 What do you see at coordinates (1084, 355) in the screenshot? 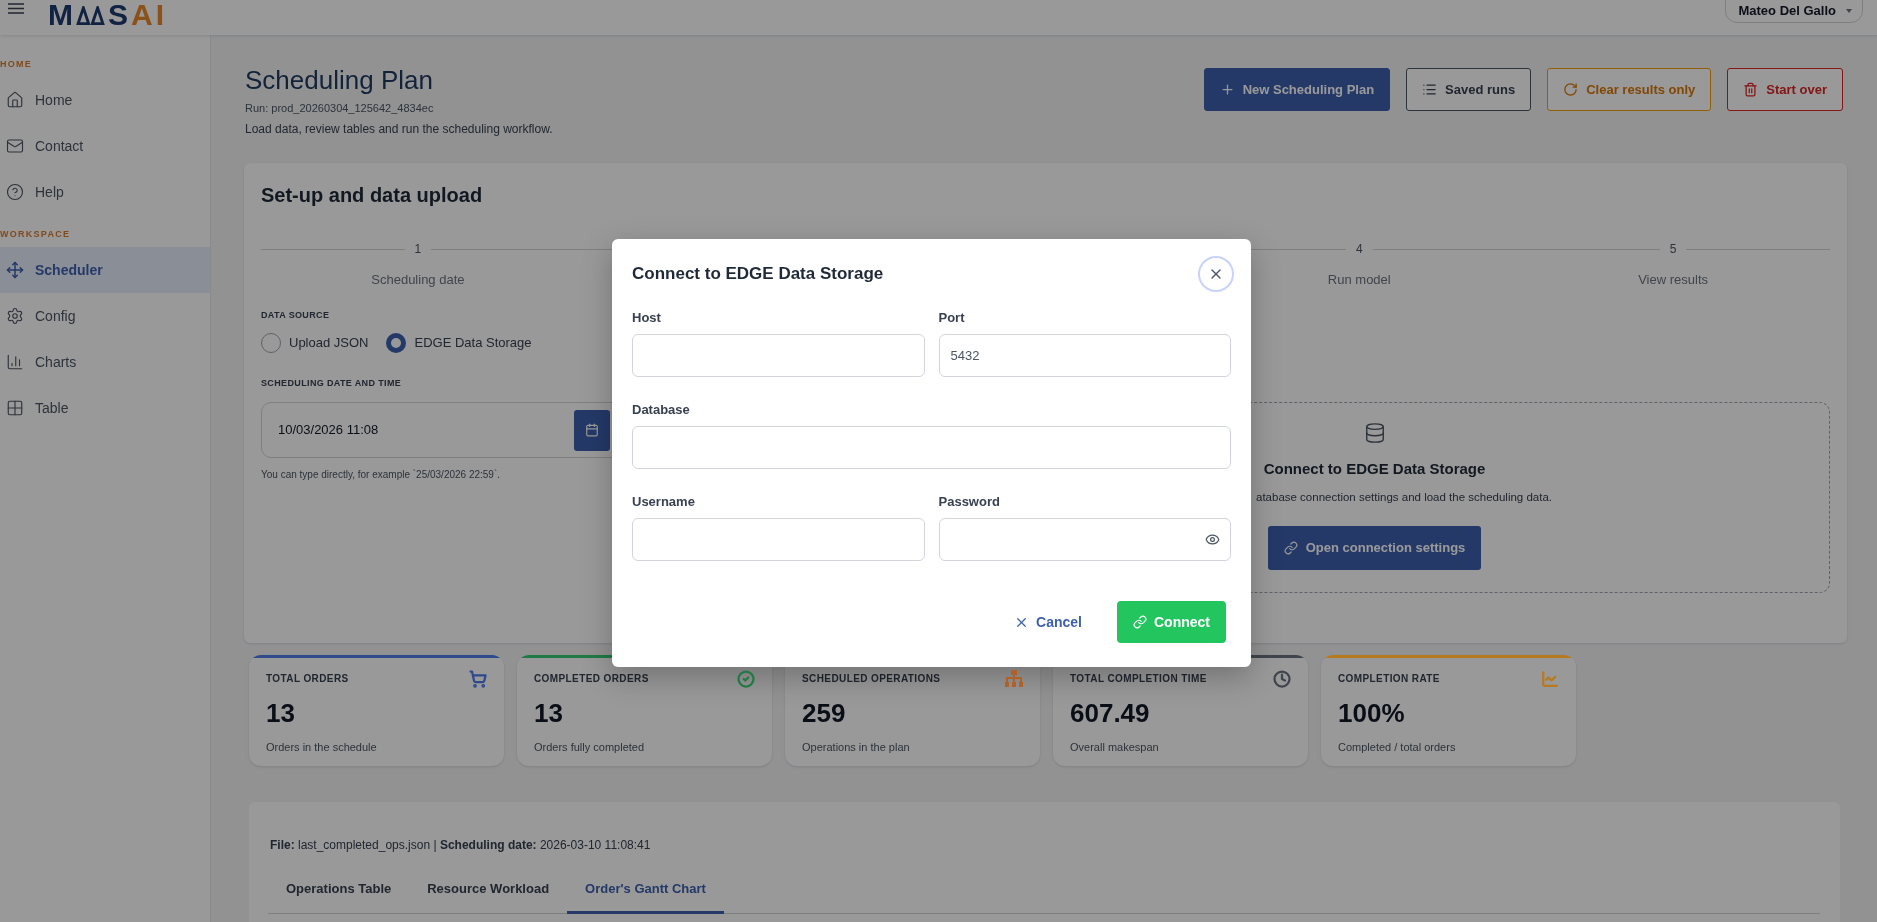
I see `input-field: 5432` at bounding box center [1084, 355].